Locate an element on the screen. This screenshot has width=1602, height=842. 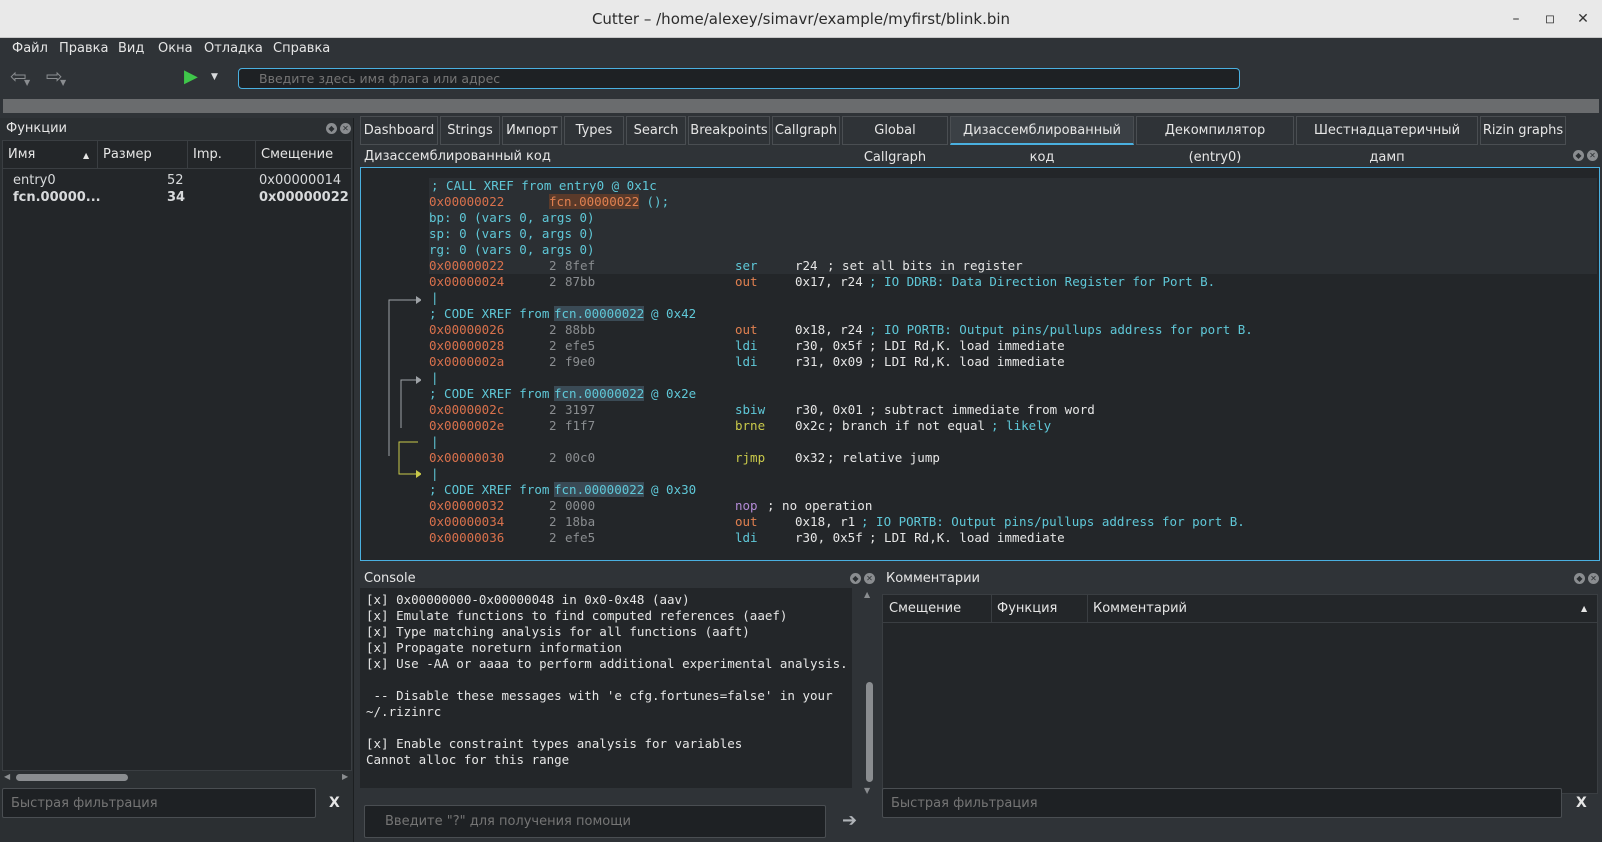
table-row: entry0 52 0x00000014 is located at coordinates (177, 180).